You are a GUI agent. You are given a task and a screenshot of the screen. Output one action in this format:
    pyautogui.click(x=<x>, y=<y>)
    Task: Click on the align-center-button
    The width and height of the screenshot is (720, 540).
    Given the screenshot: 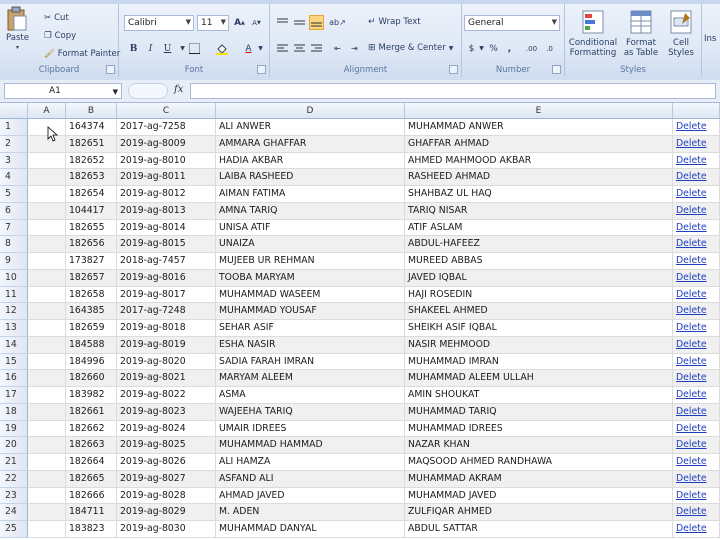 What is the action you would take?
    pyautogui.click(x=299, y=48)
    